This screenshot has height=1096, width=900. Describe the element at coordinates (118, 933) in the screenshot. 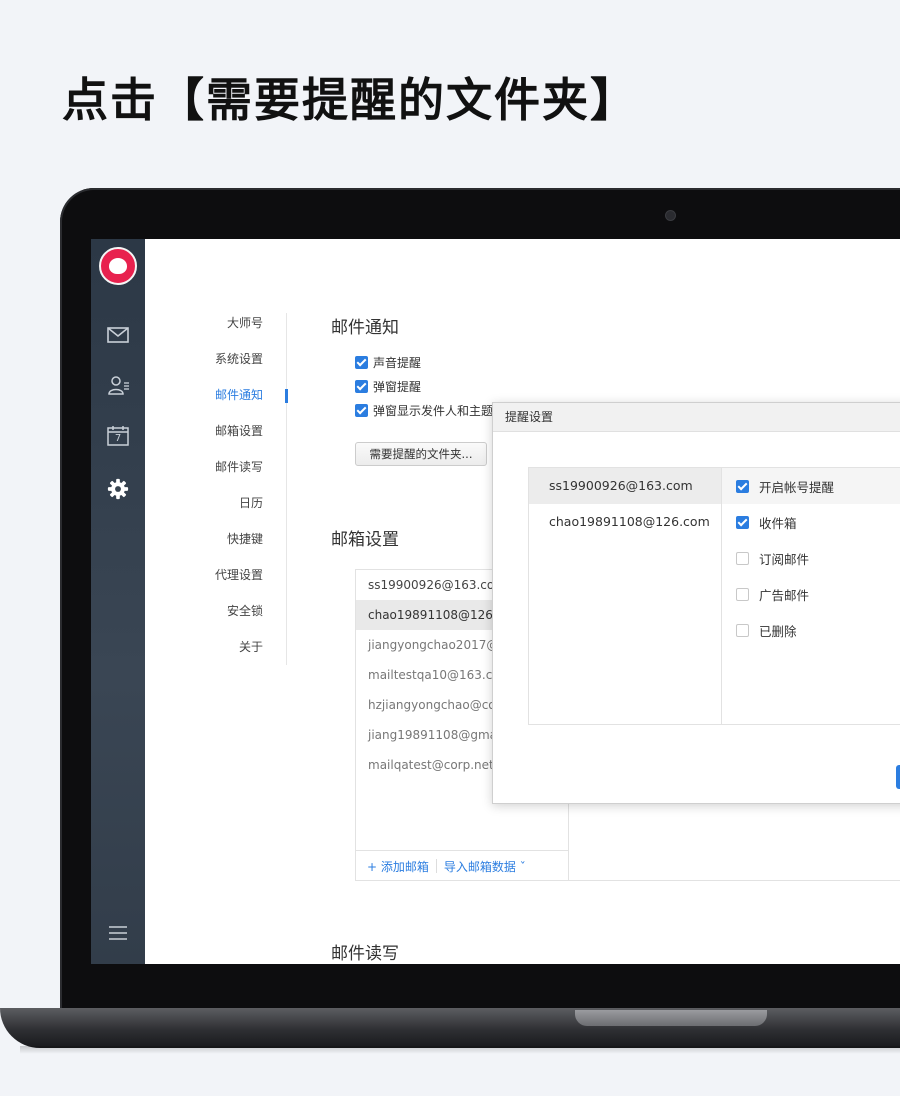

I see `menu-icon` at that location.